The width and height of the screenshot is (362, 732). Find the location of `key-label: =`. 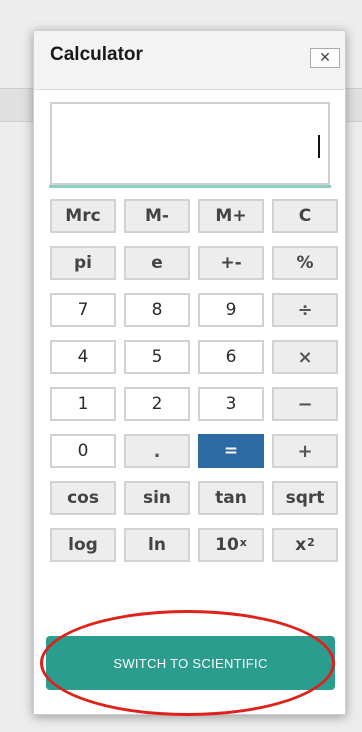

key-label: = is located at coordinates (231, 451).